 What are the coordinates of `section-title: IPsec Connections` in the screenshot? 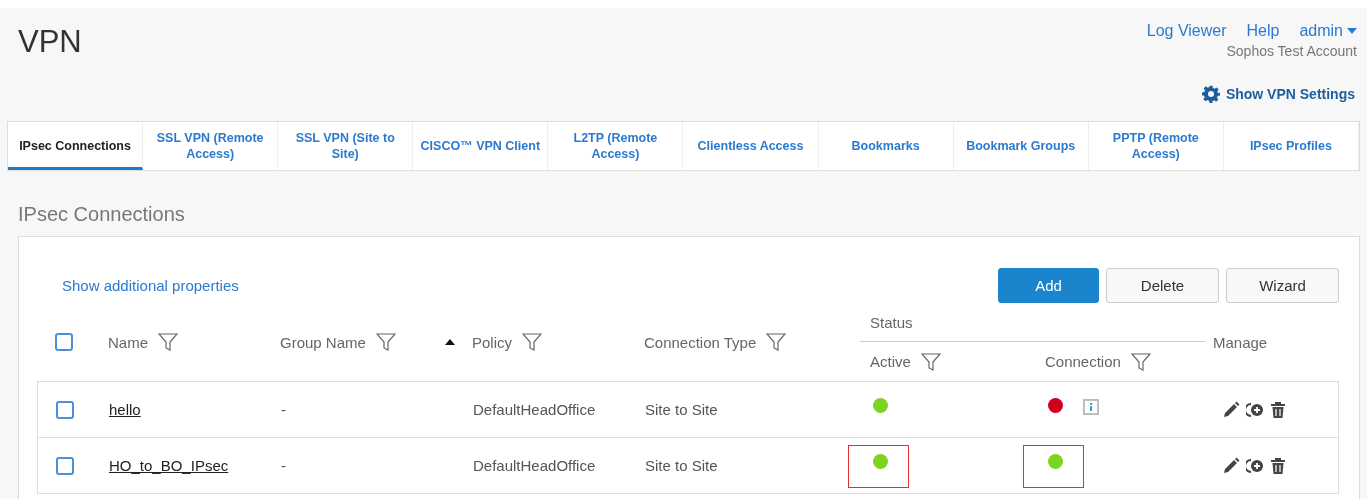 It's located at (102, 214).